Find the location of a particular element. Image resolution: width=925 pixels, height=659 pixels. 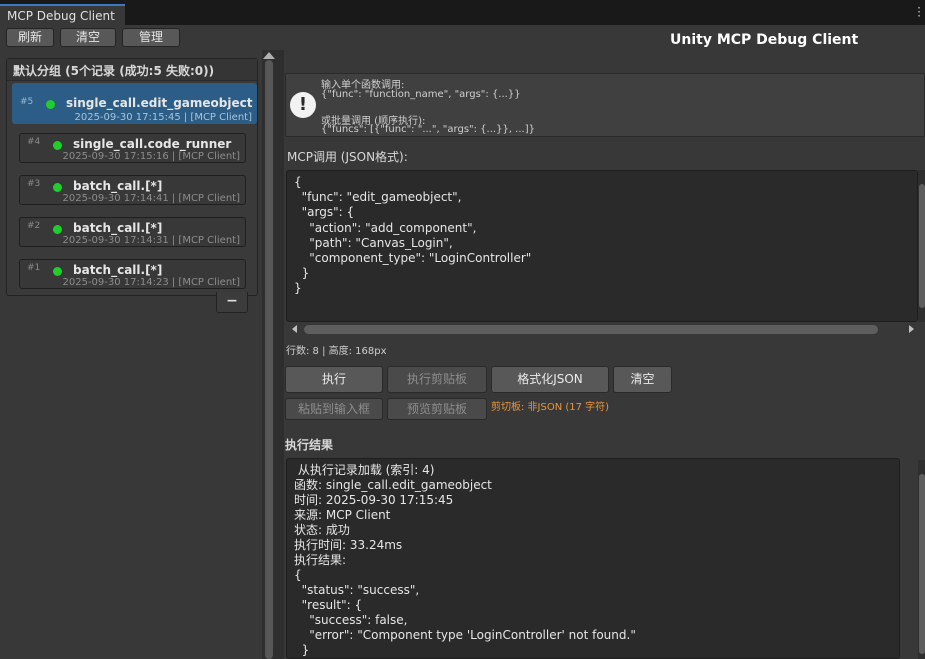

result-line: "result": { is located at coordinates (328, 605).